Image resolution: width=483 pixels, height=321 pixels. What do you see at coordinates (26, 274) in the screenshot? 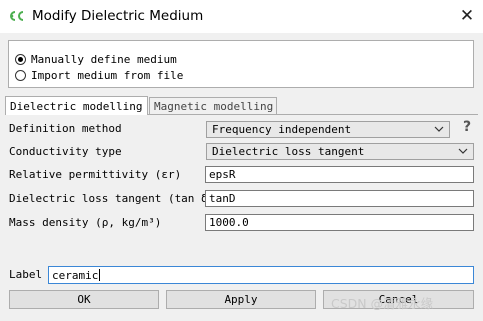
I see `name-label: Label` at bounding box center [26, 274].